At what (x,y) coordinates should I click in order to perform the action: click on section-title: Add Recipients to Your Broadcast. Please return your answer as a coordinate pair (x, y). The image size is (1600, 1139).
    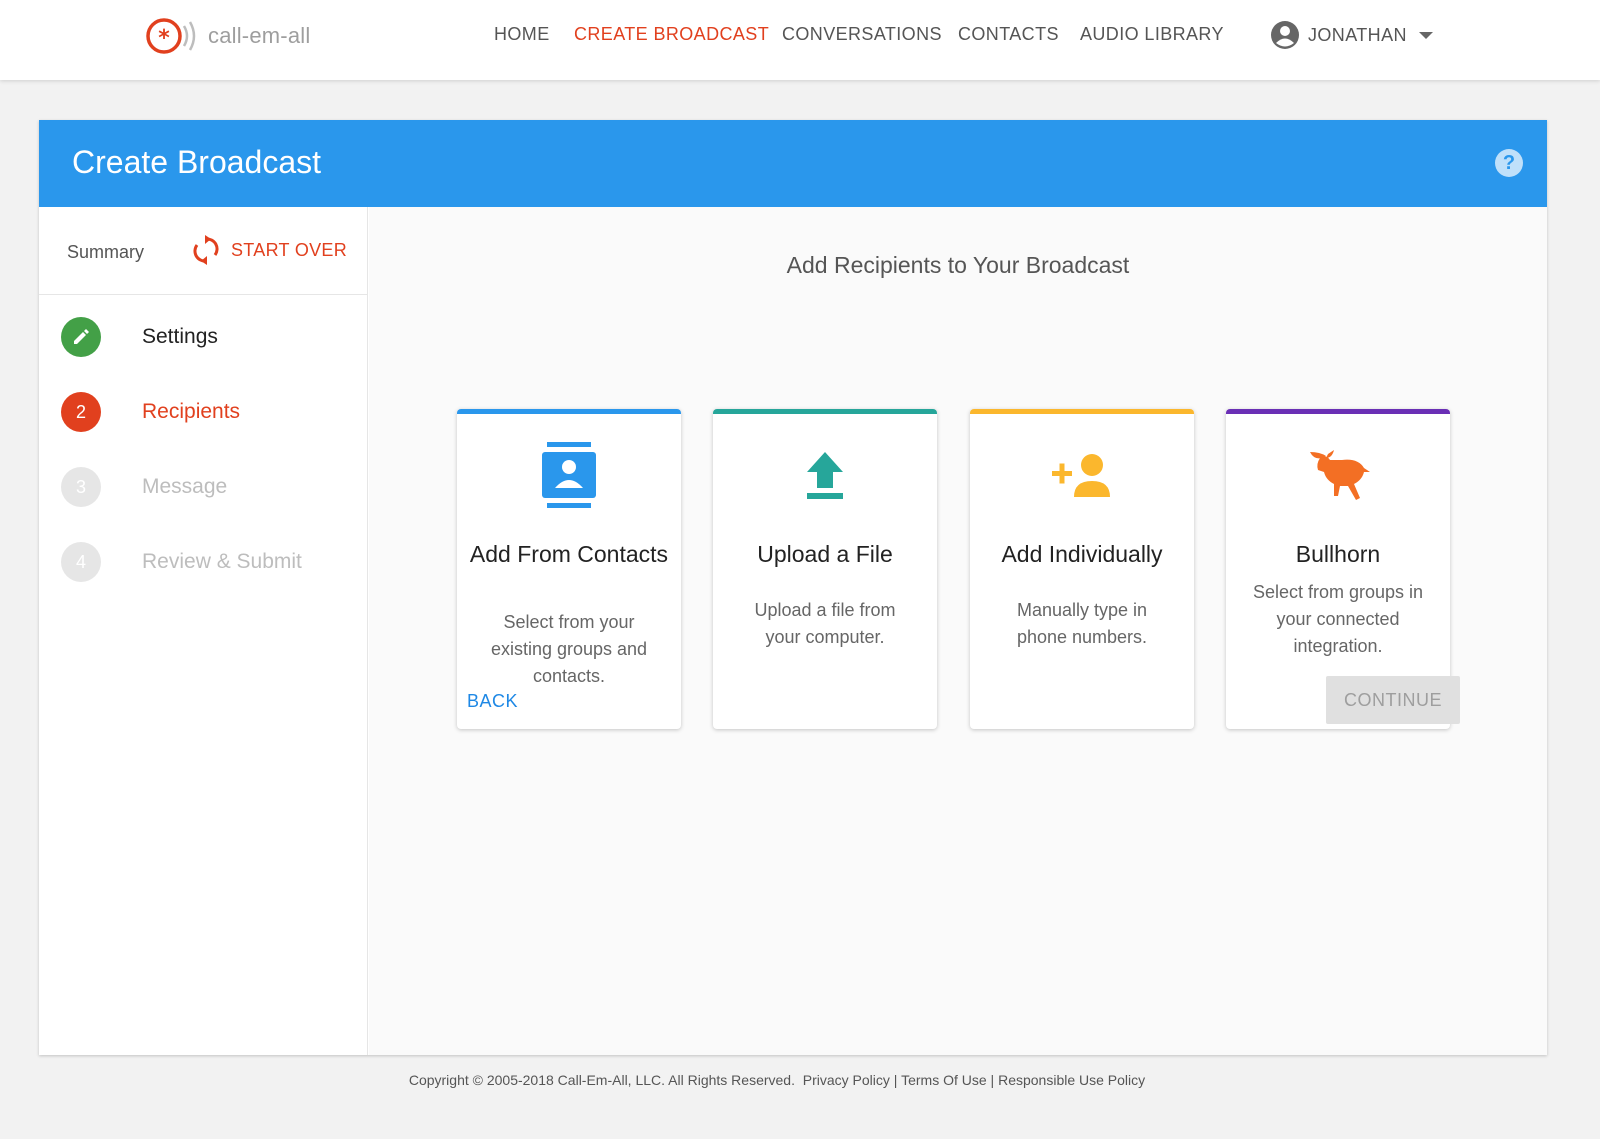
    Looking at the image, I should click on (958, 265).